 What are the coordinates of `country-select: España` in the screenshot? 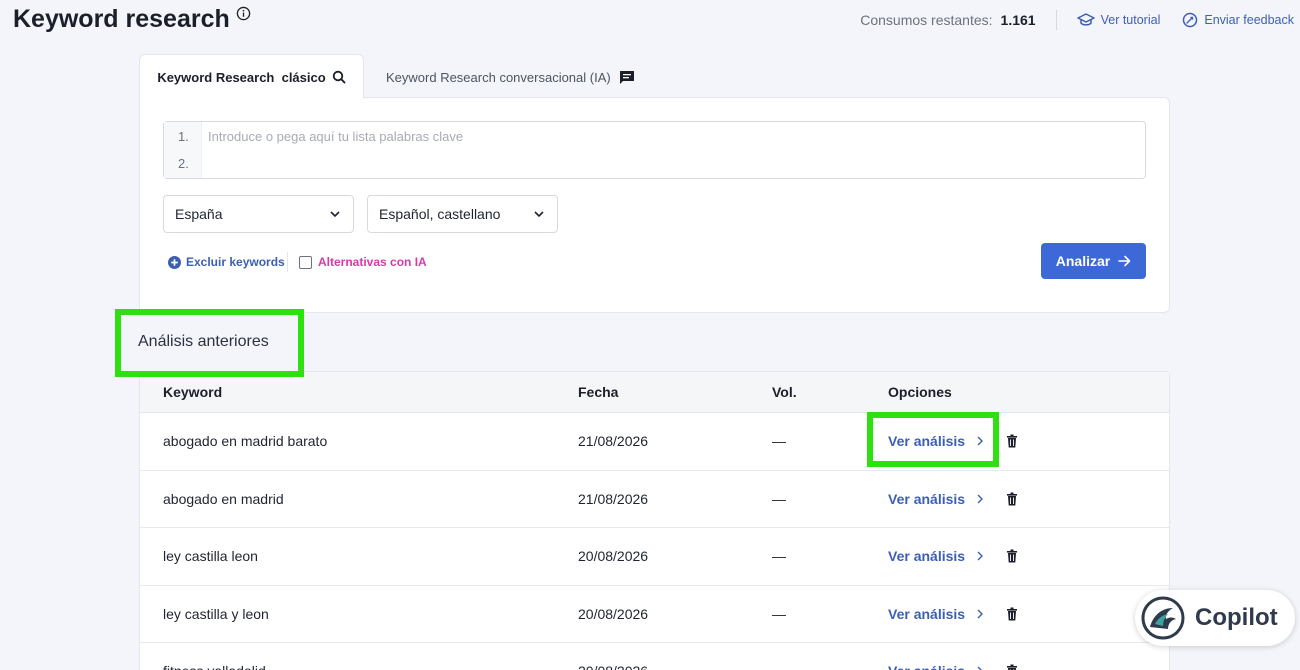 It's located at (258, 214).